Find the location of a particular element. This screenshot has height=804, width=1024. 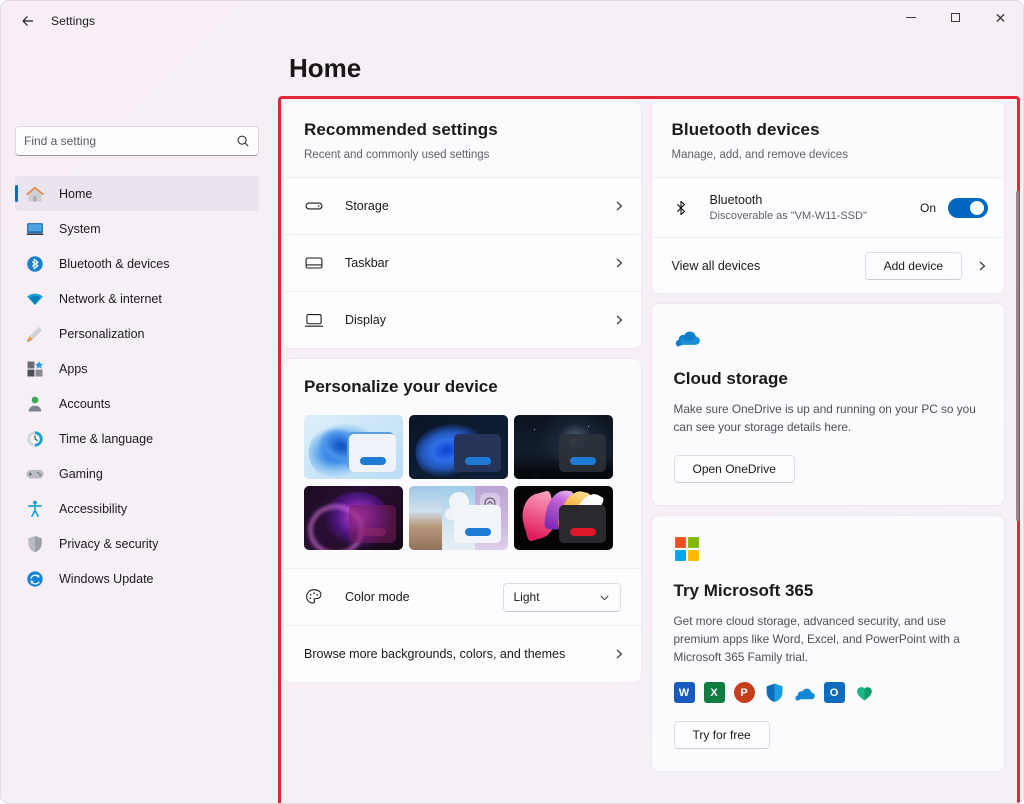

onedrive-icon is located at coordinates (804, 692).